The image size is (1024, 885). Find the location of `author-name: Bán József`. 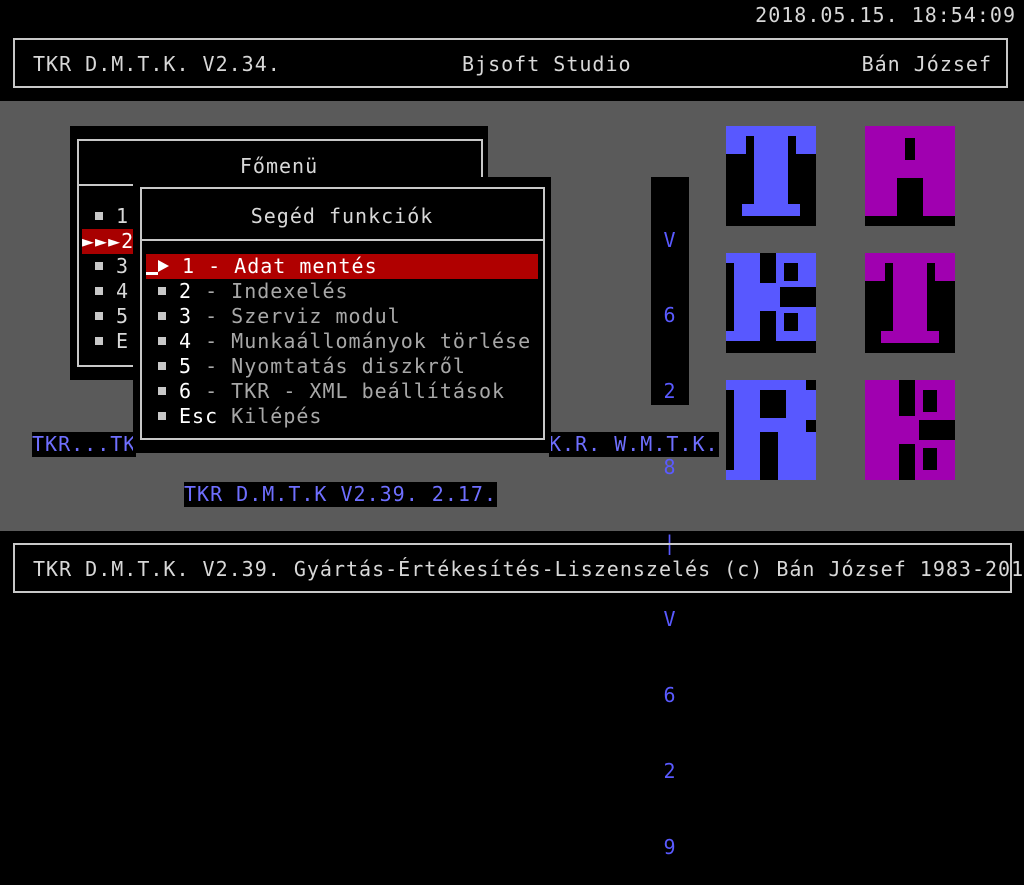

author-name: Bán József is located at coordinates (926, 64).